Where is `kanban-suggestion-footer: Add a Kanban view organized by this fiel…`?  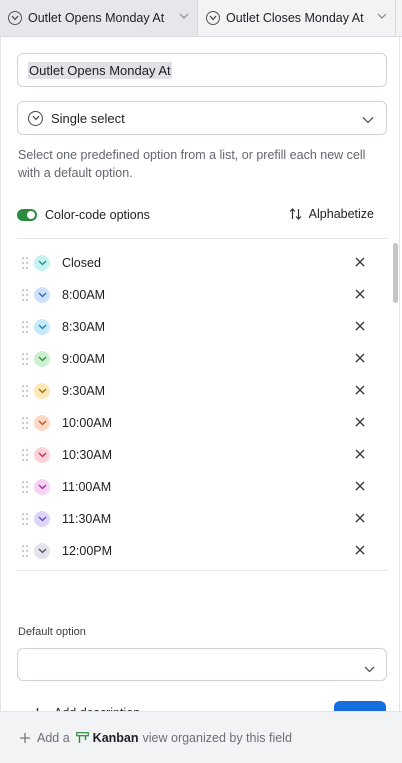
kanban-suggestion-footer: Add a Kanban view organized by this fiel… is located at coordinates (201, 737).